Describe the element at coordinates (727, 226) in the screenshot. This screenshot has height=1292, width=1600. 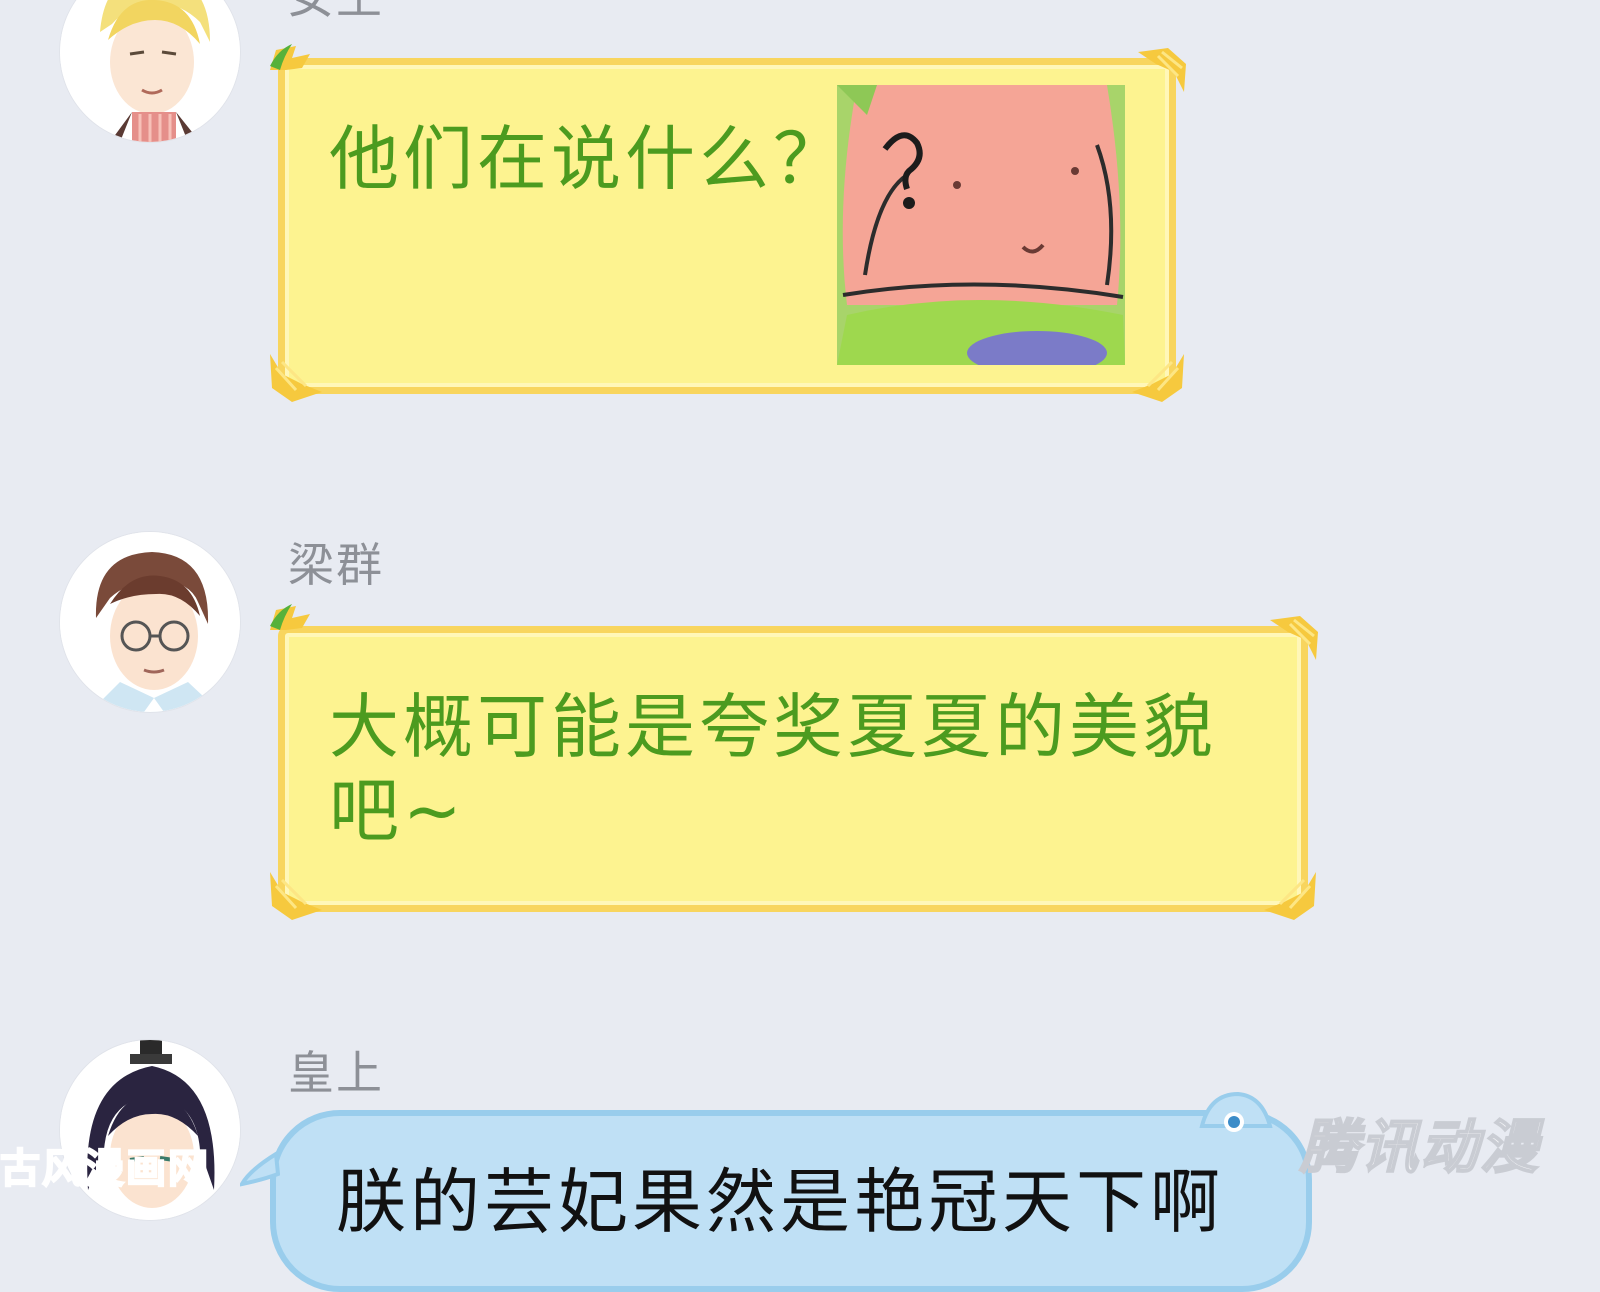
I see `message-bubble: 他们在说什么？` at that location.